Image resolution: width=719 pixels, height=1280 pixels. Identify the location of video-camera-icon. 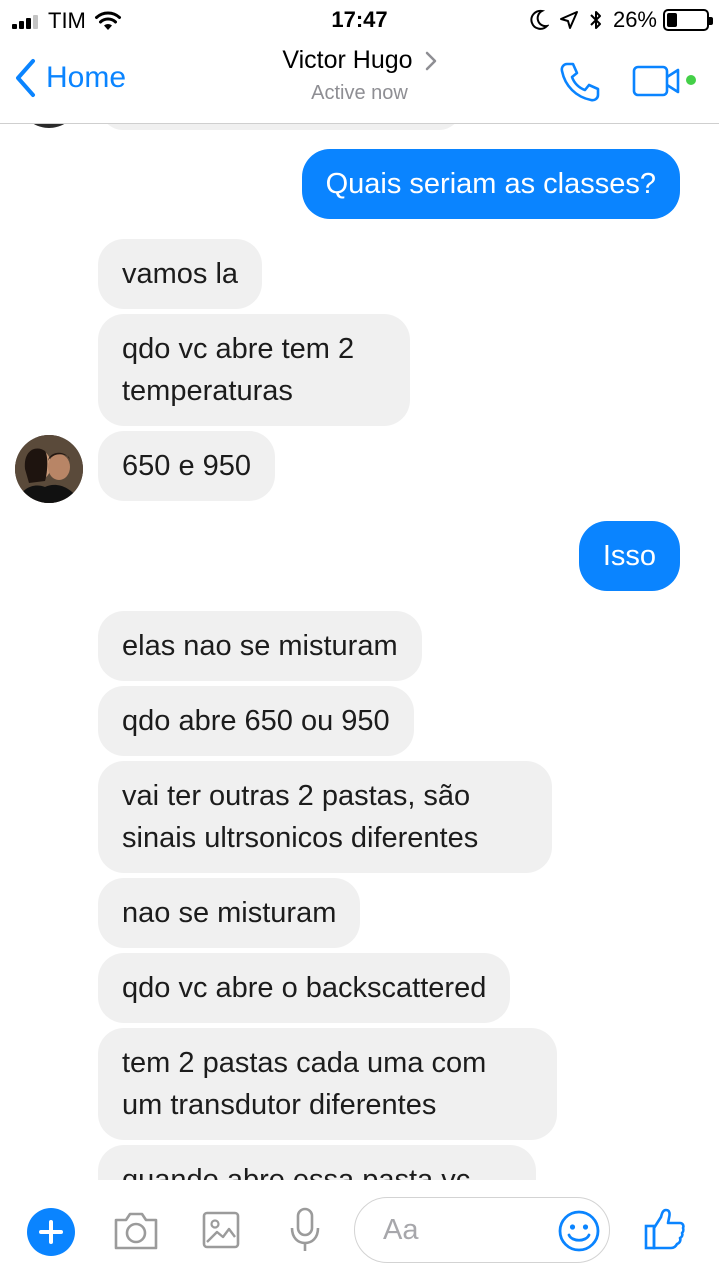
(656, 81).